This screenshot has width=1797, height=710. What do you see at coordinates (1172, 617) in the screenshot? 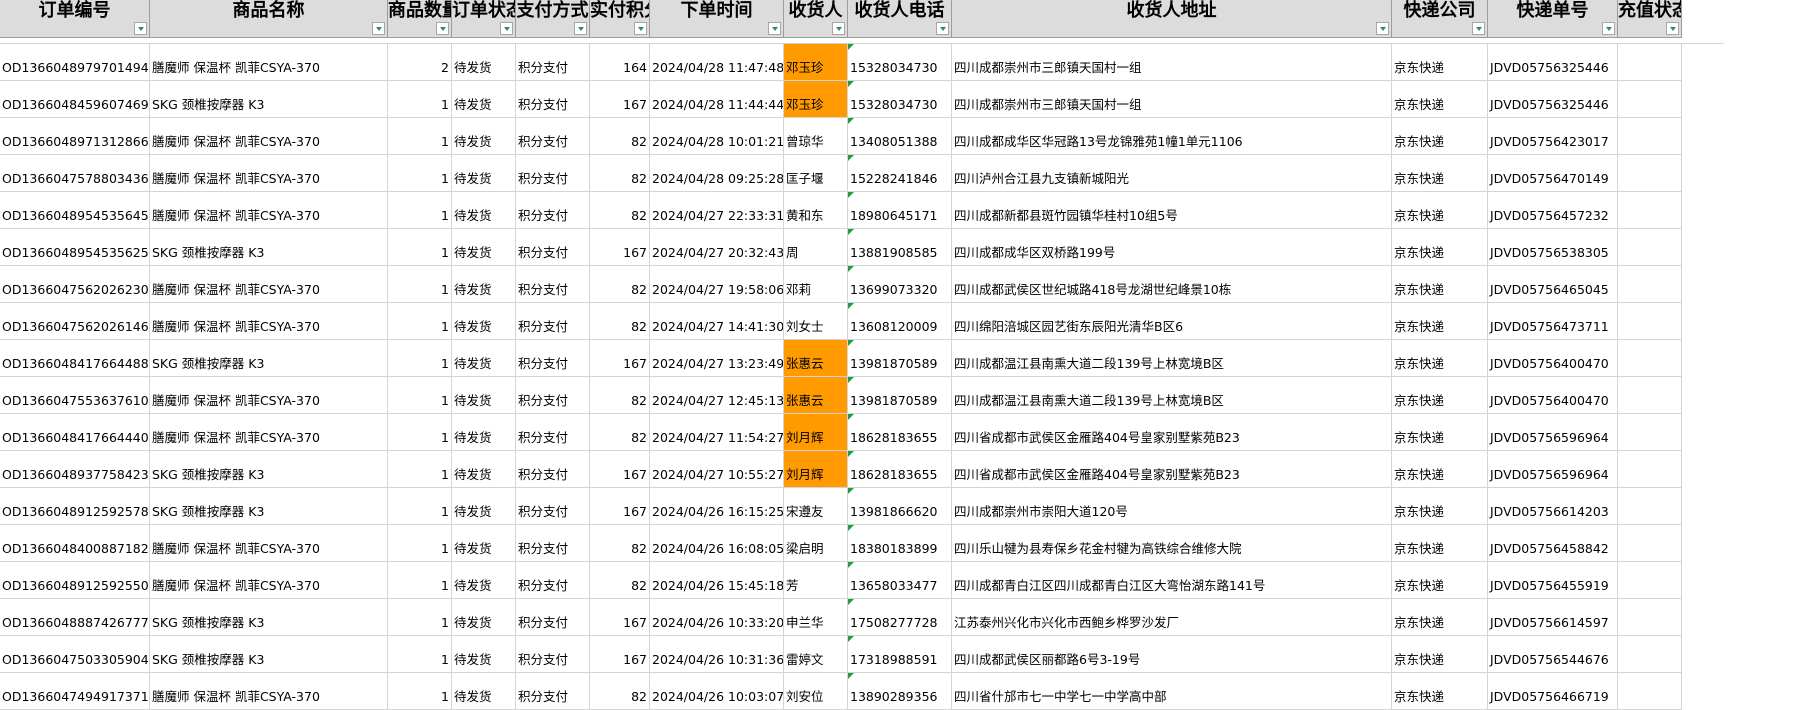
I see `cell-receiver-address: 江苏泰州兴化市兴化市西鲍乡桦罗沙发厂` at bounding box center [1172, 617].